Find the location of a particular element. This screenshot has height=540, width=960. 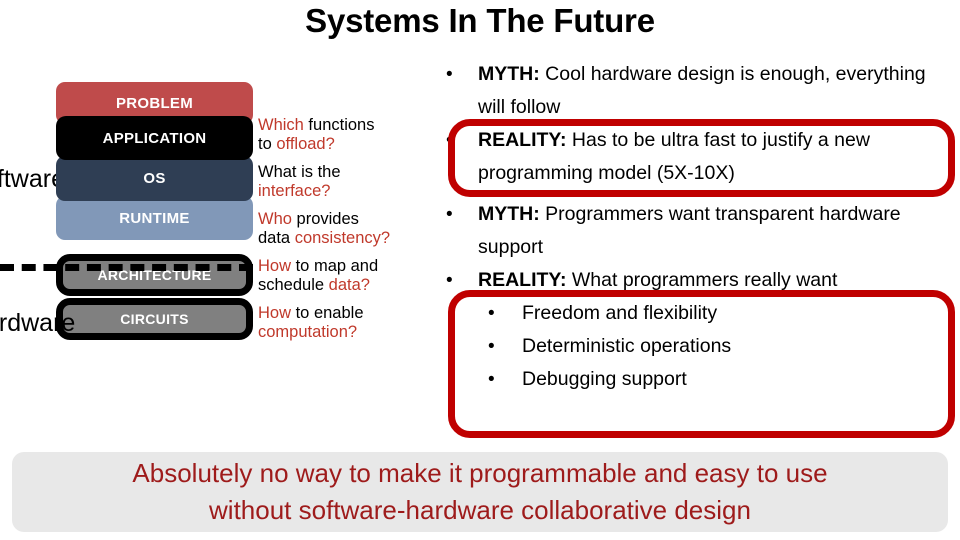

question-plain-2b: What is the is located at coordinates (299, 172).